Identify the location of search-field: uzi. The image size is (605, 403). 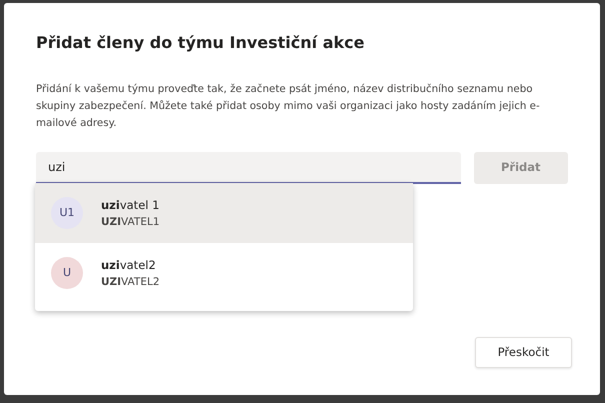
(248, 168).